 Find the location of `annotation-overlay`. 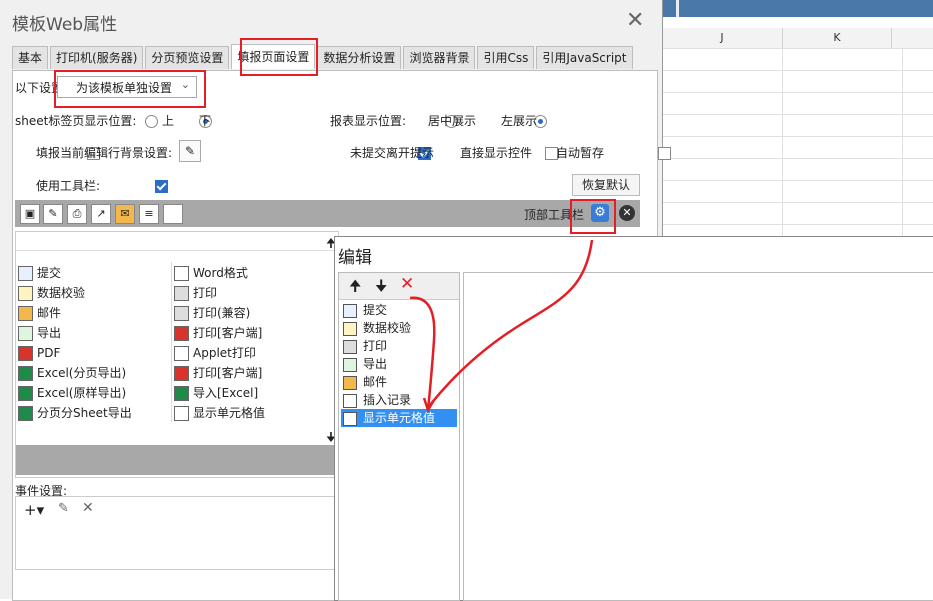

annotation-overlay is located at coordinates (501, 326).